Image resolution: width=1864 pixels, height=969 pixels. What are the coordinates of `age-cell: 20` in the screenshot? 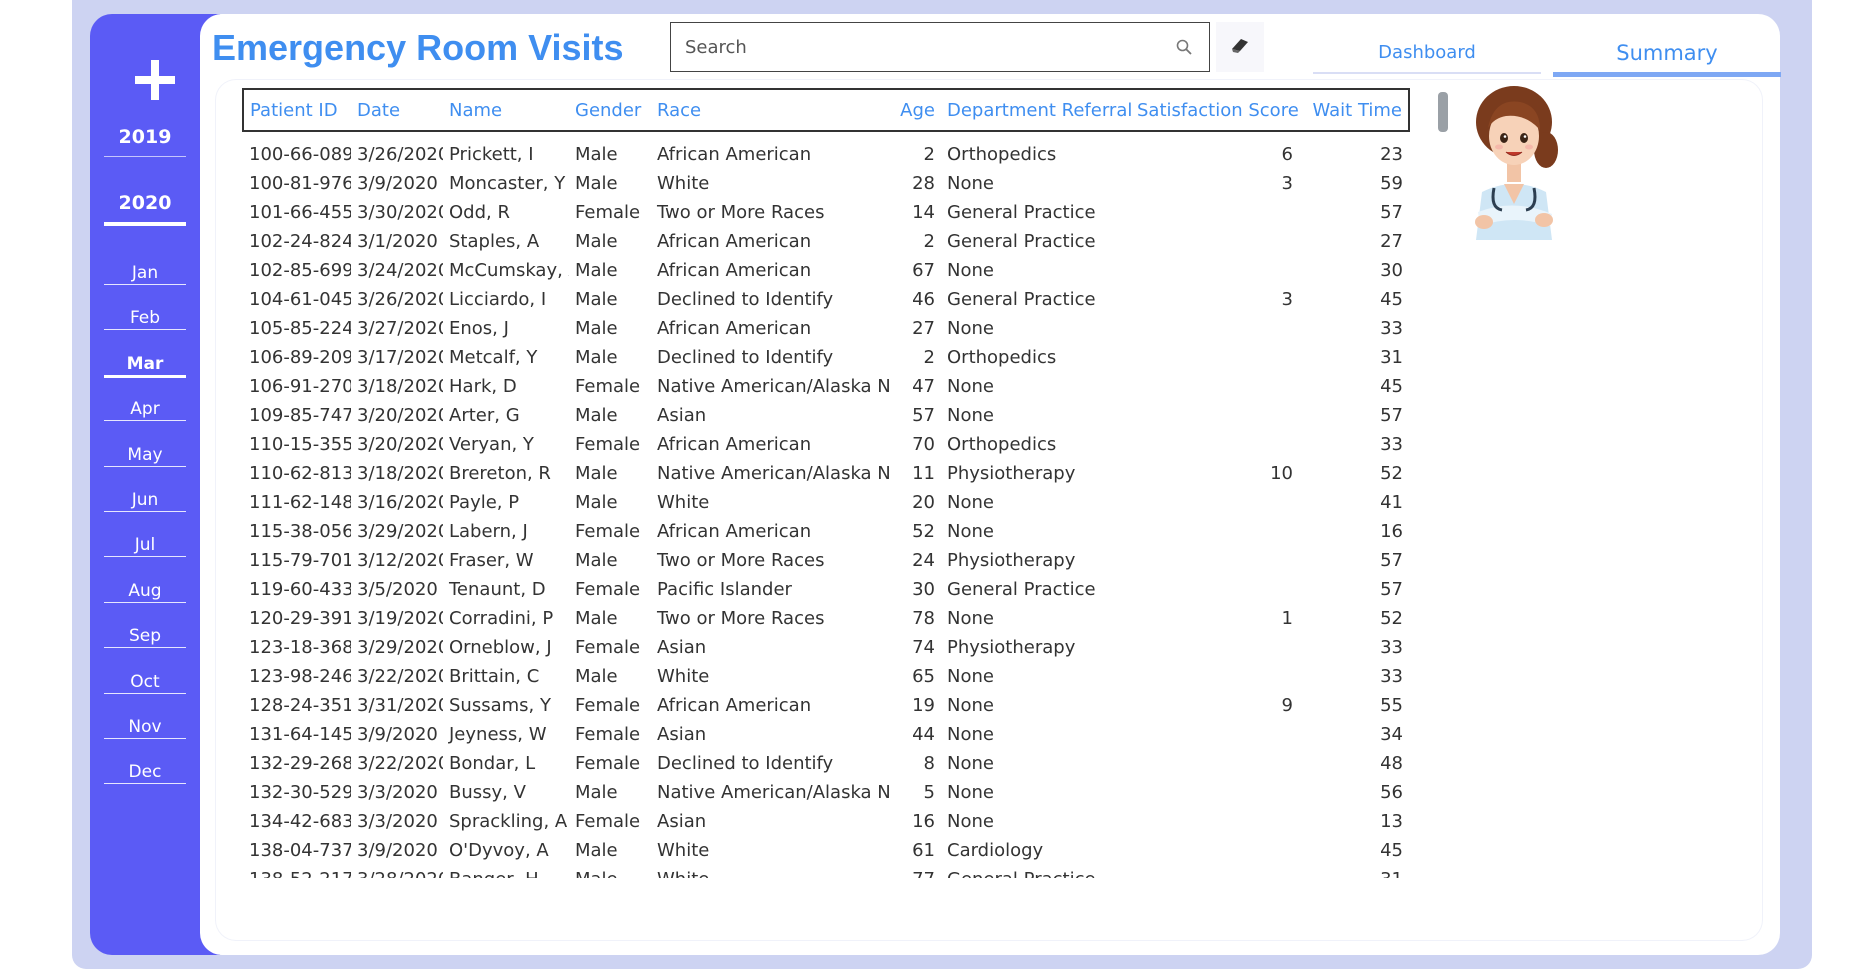 It's located at (923, 502).